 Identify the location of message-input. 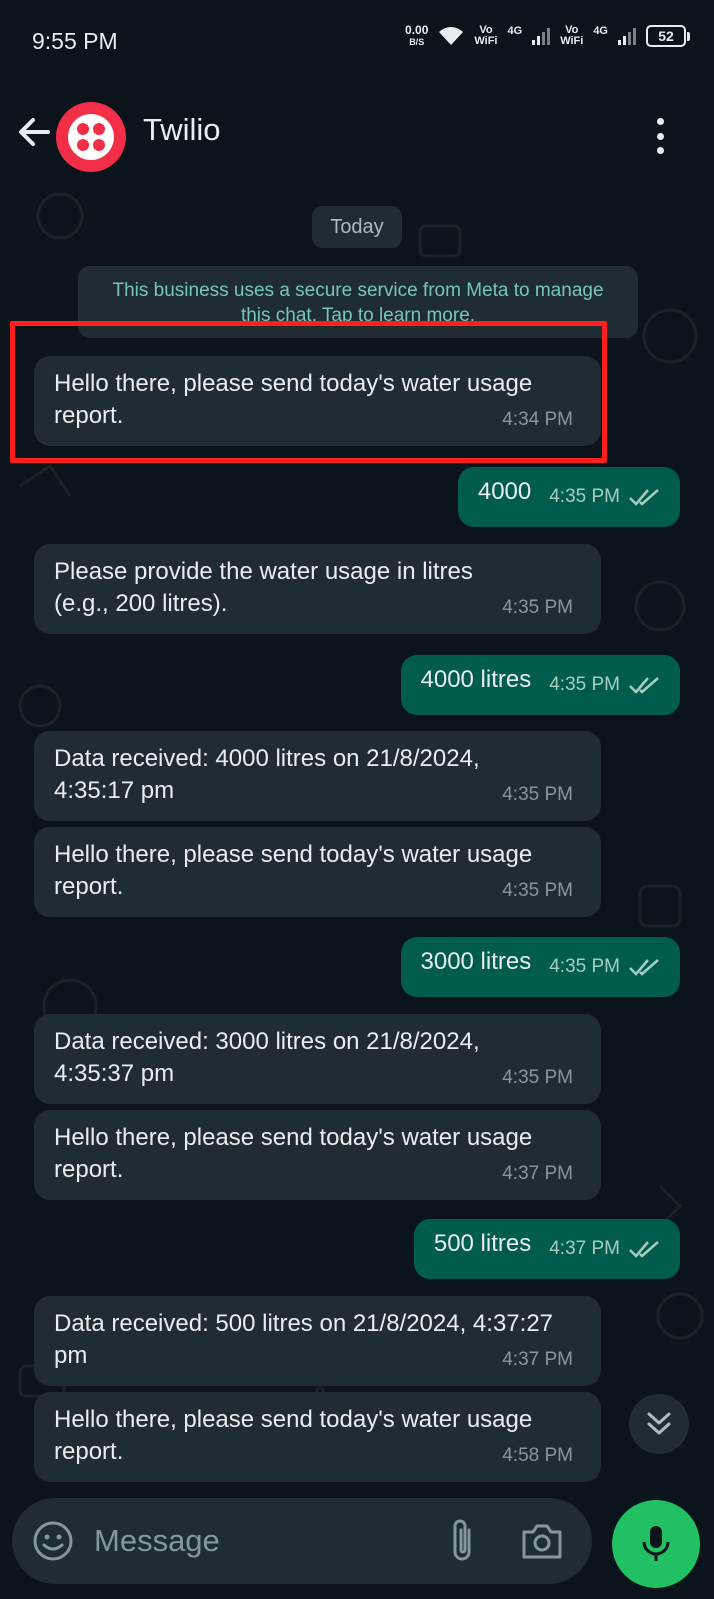
(254, 1541).